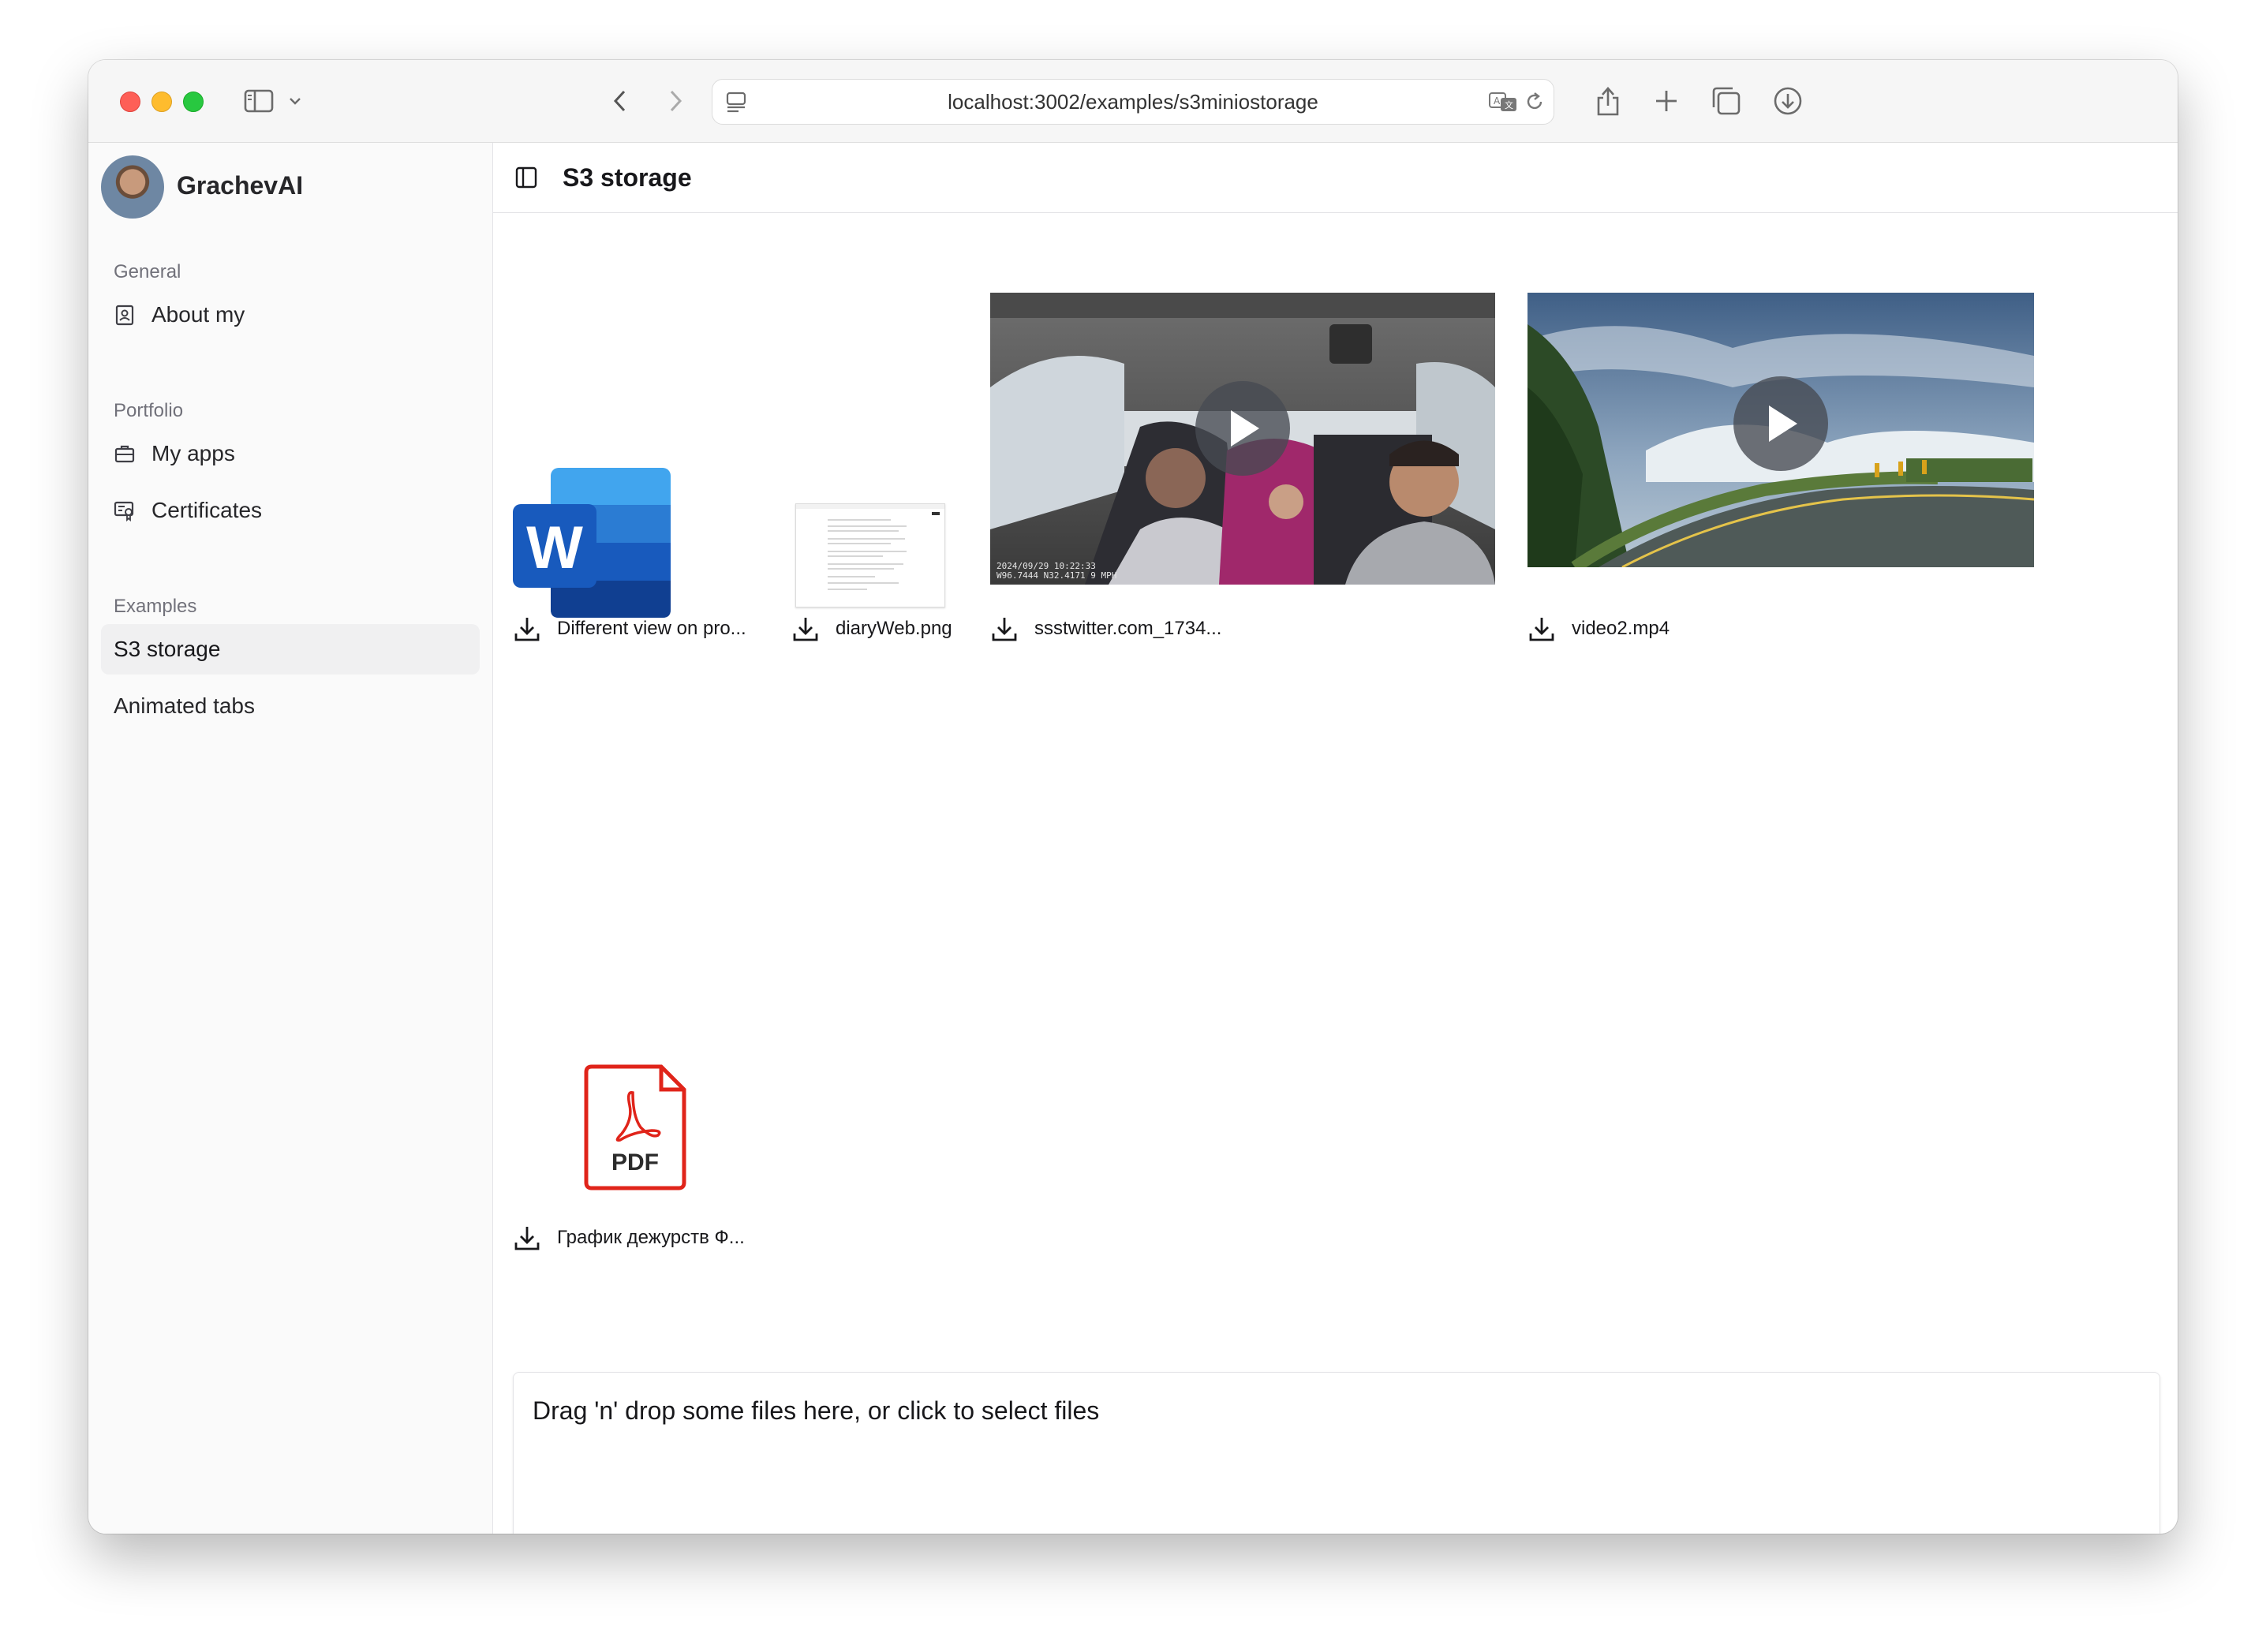 The image size is (2266, 1652). What do you see at coordinates (240, 186) in the screenshot?
I see `brand-name: GrachevAI` at bounding box center [240, 186].